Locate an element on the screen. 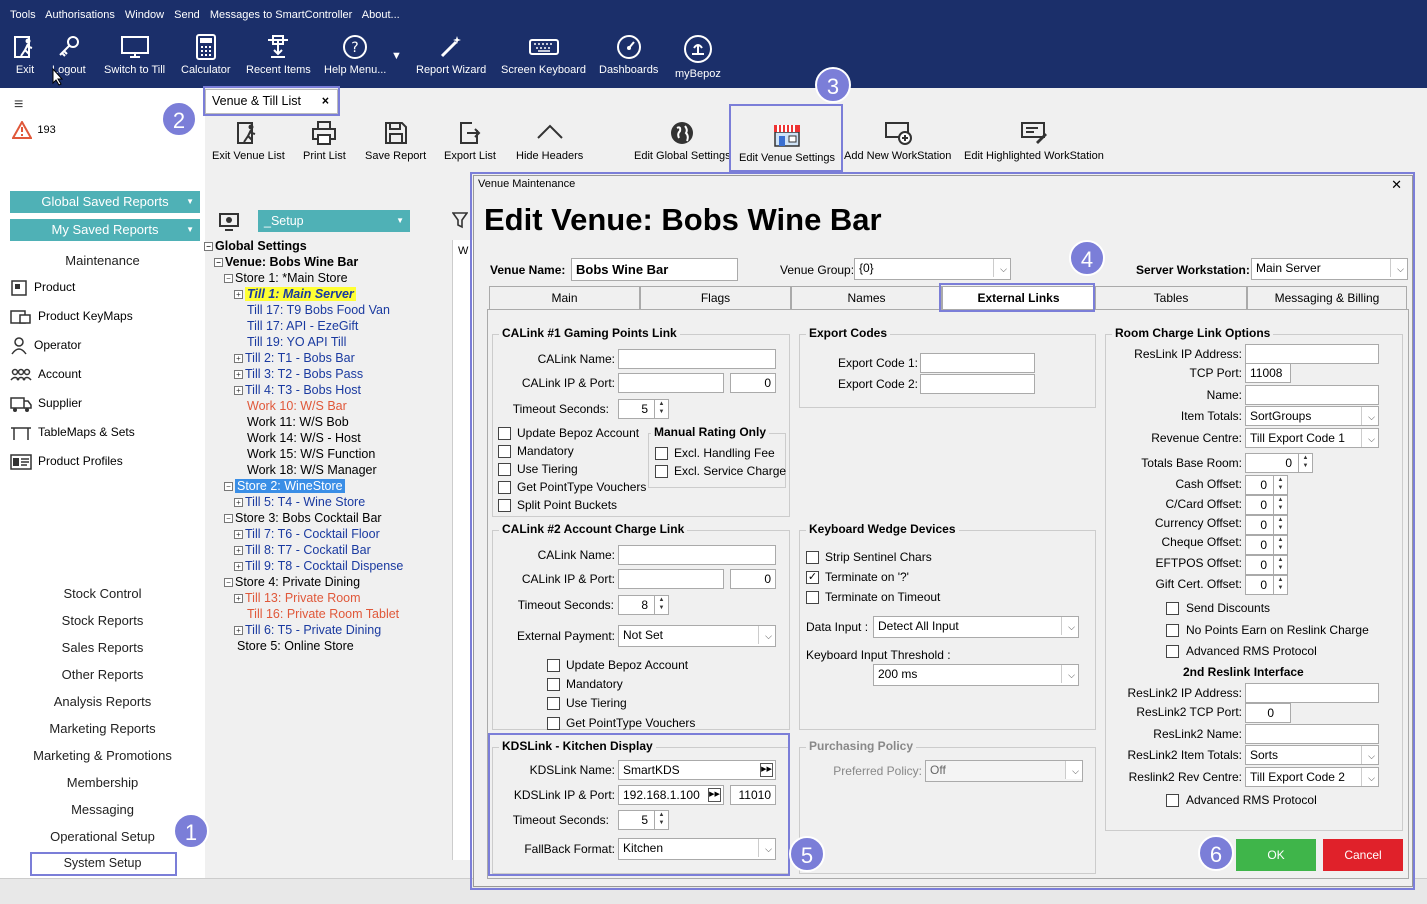 This screenshot has height=904, width=1427. sidebar-report-marketing-promotions: Marketing & Promotions is located at coordinates (102, 755).